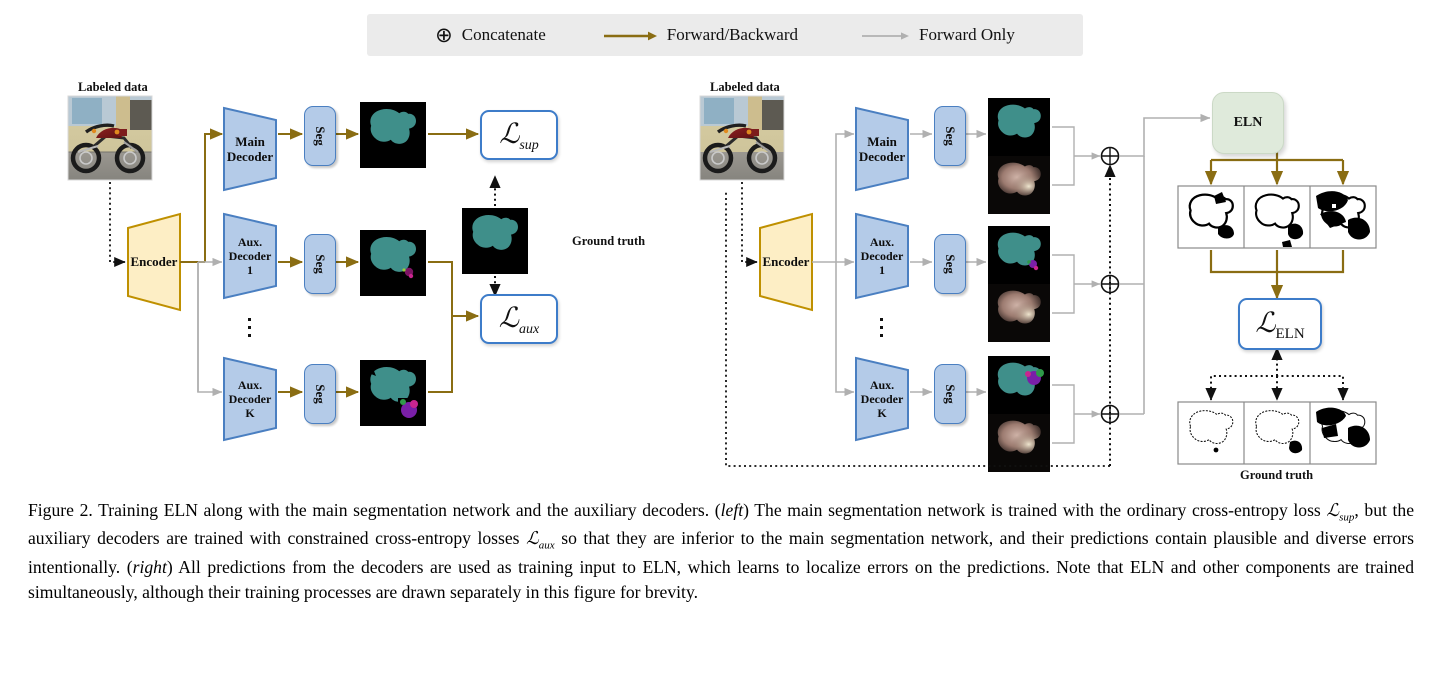 This screenshot has height=680, width=1440. I want to click on right-main-output-stack, so click(1019, 156).